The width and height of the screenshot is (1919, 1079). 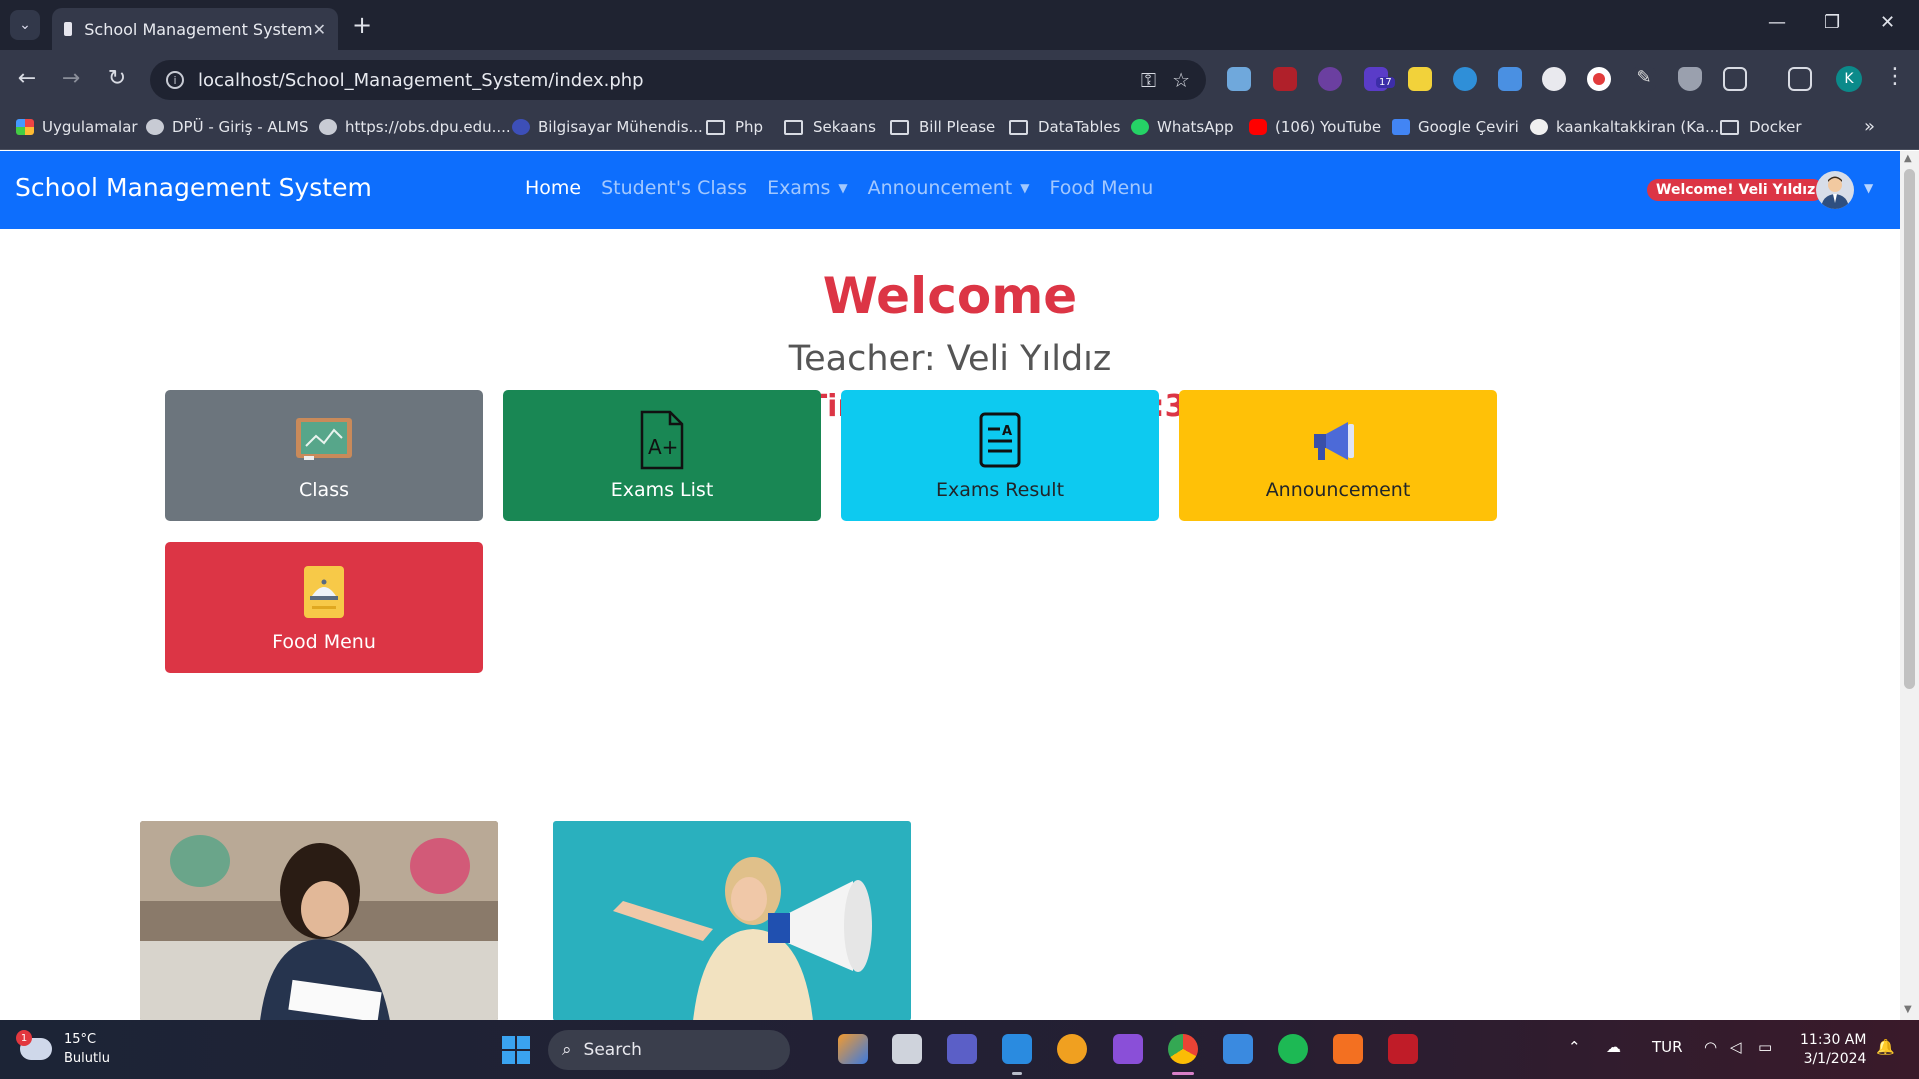 I want to click on extension-record-icon, so click(x=1599, y=79).